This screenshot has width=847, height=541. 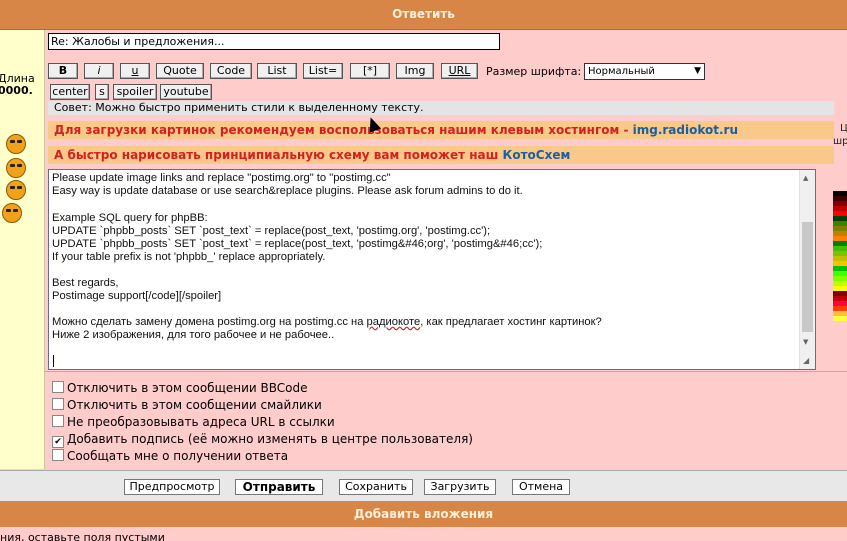 I want to click on img-button: Img, so click(x=415, y=71).